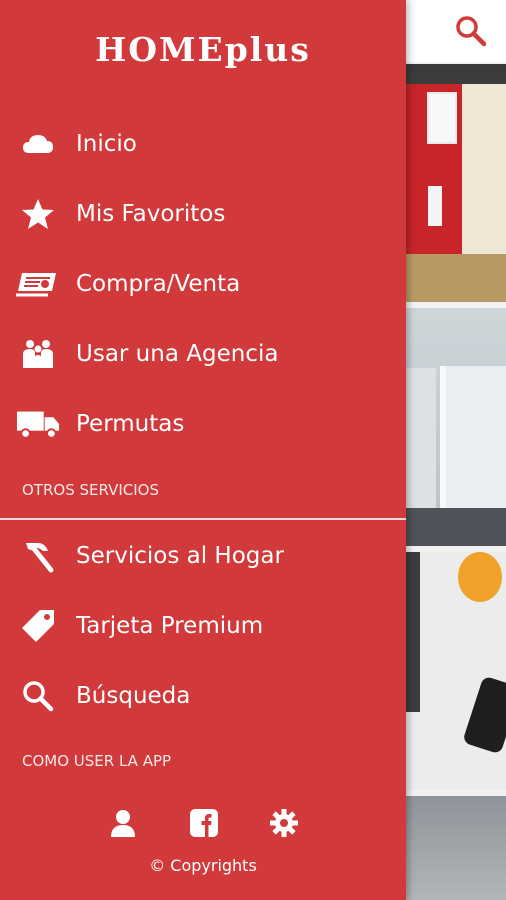  Describe the element at coordinates (96, 761) in the screenshot. I see `section-title-como-usar: COMO USER LA APP` at that location.